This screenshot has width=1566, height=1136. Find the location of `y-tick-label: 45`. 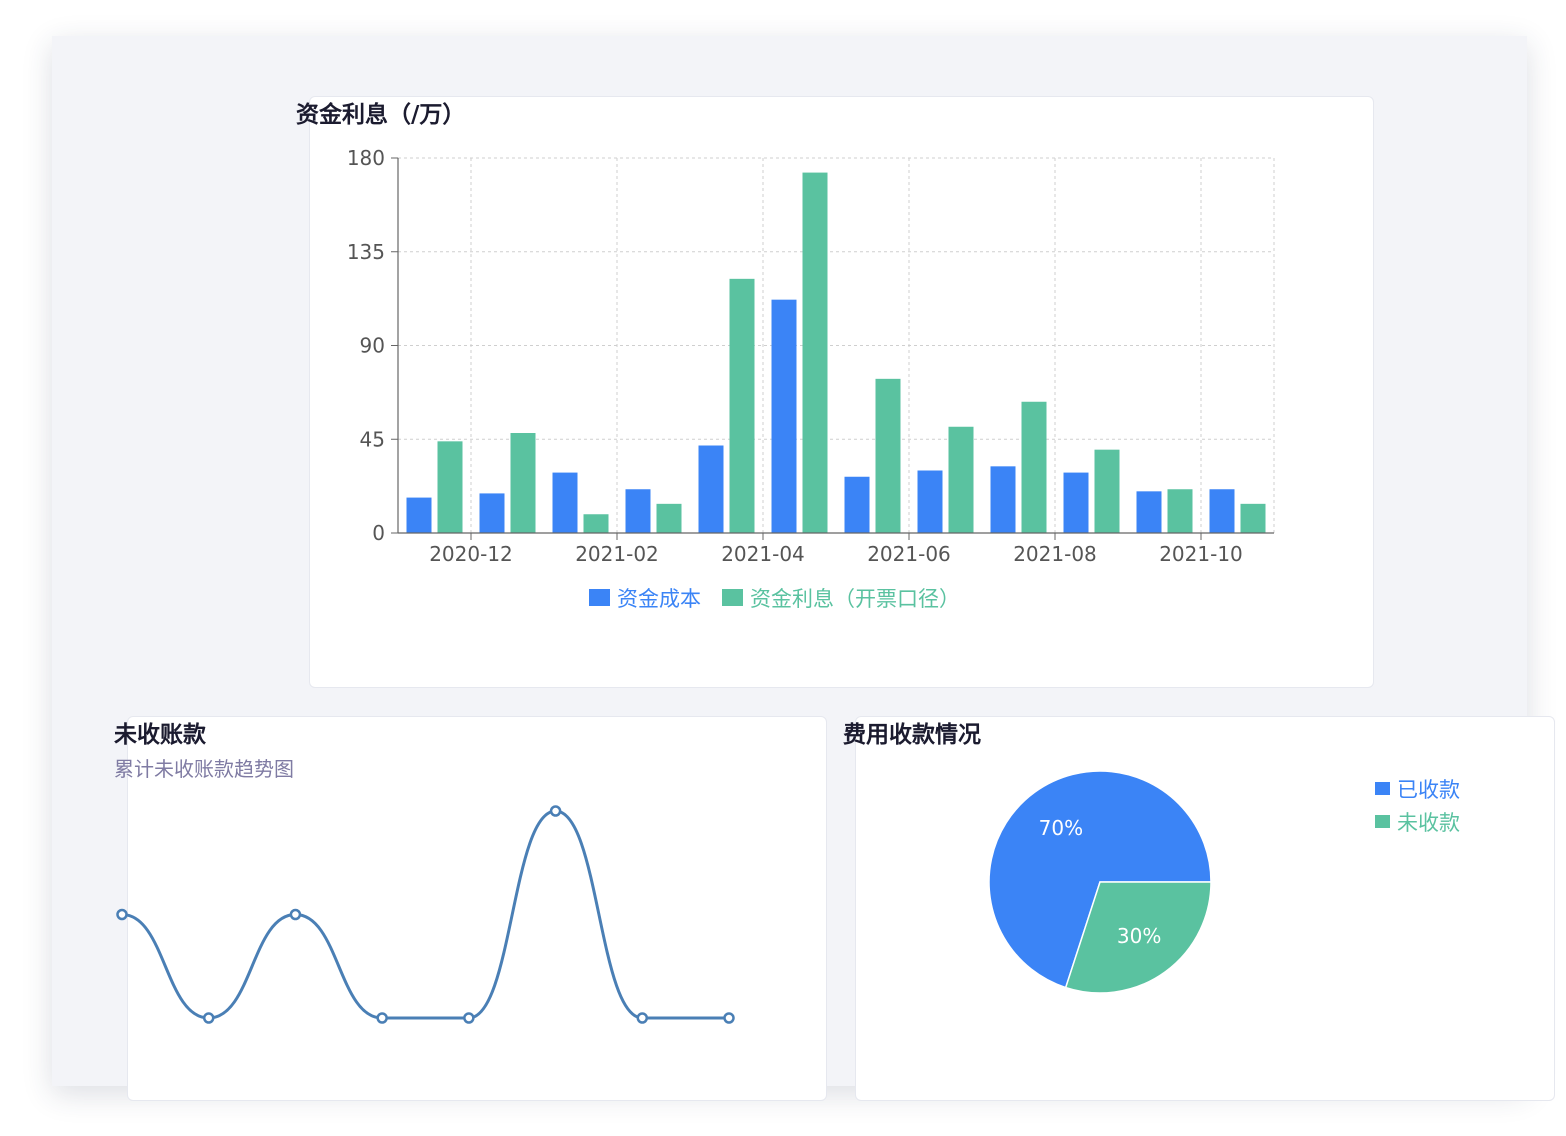

y-tick-label: 45 is located at coordinates (372, 439).